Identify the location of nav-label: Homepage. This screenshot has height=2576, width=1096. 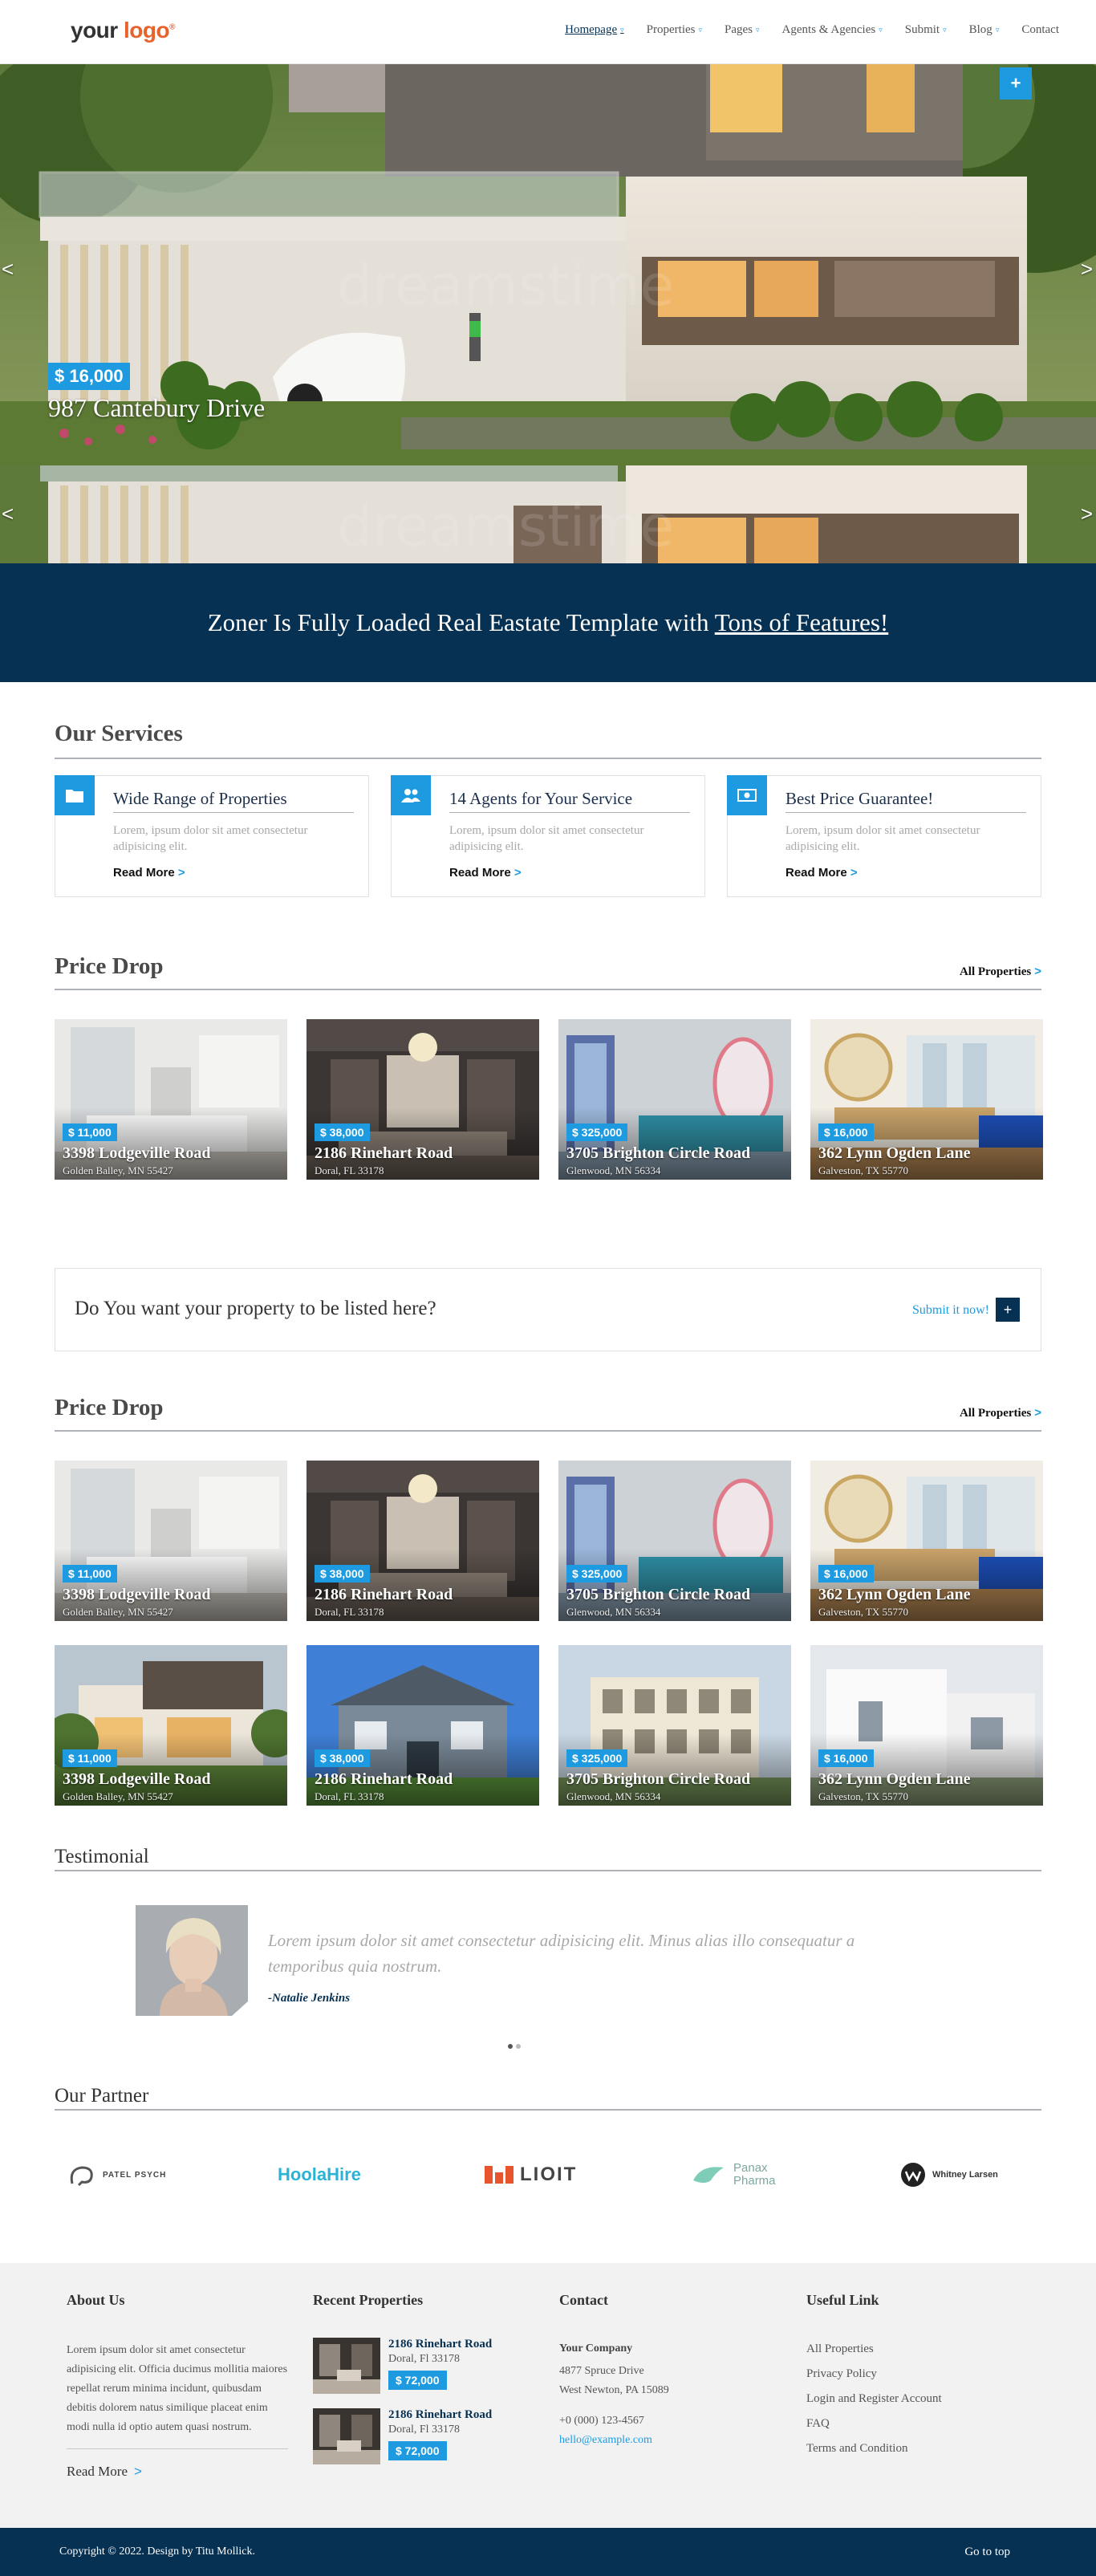
(592, 29).